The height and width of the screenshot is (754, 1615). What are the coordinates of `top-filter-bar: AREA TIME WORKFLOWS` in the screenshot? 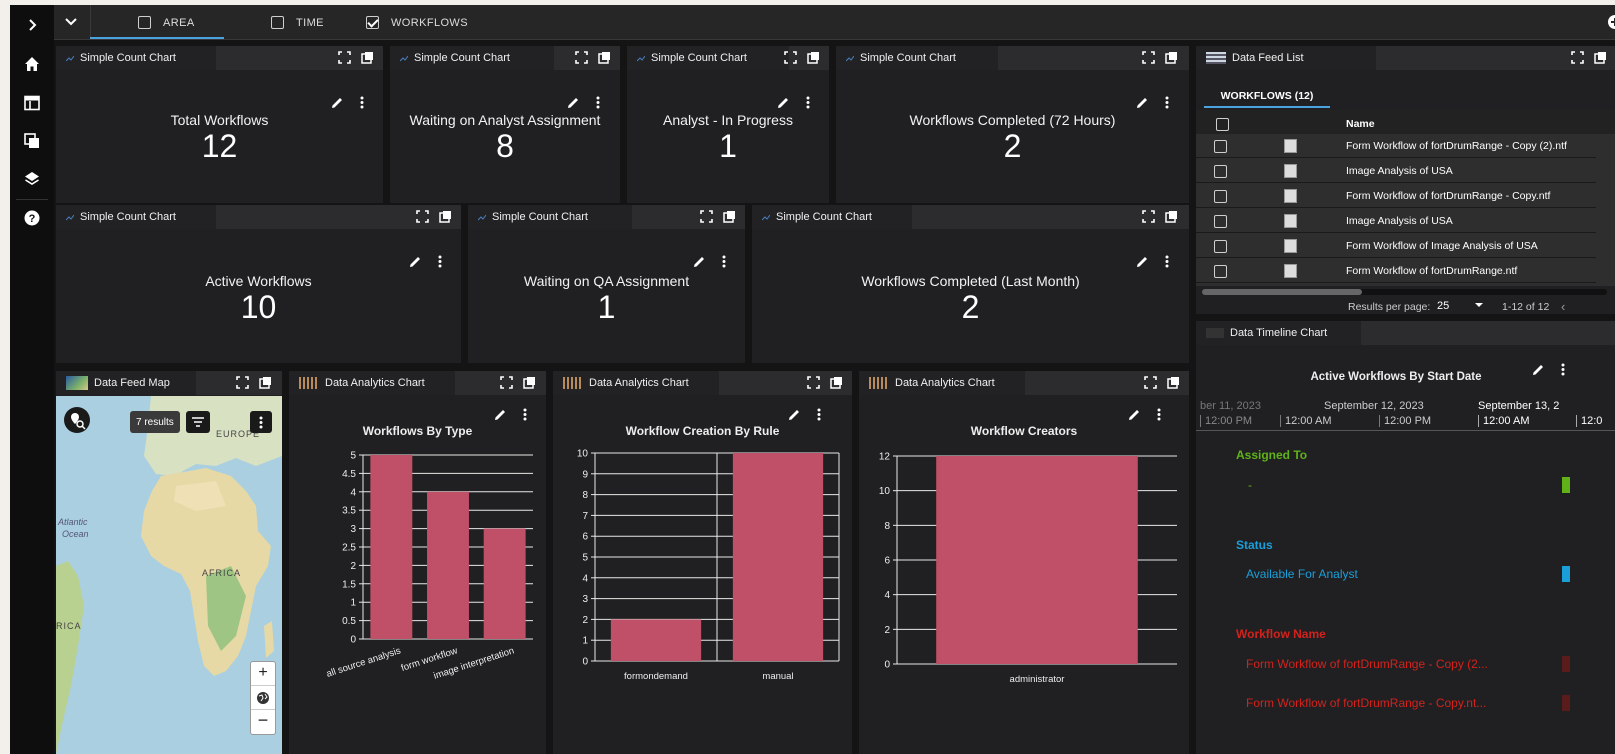 It's located at (834, 22).